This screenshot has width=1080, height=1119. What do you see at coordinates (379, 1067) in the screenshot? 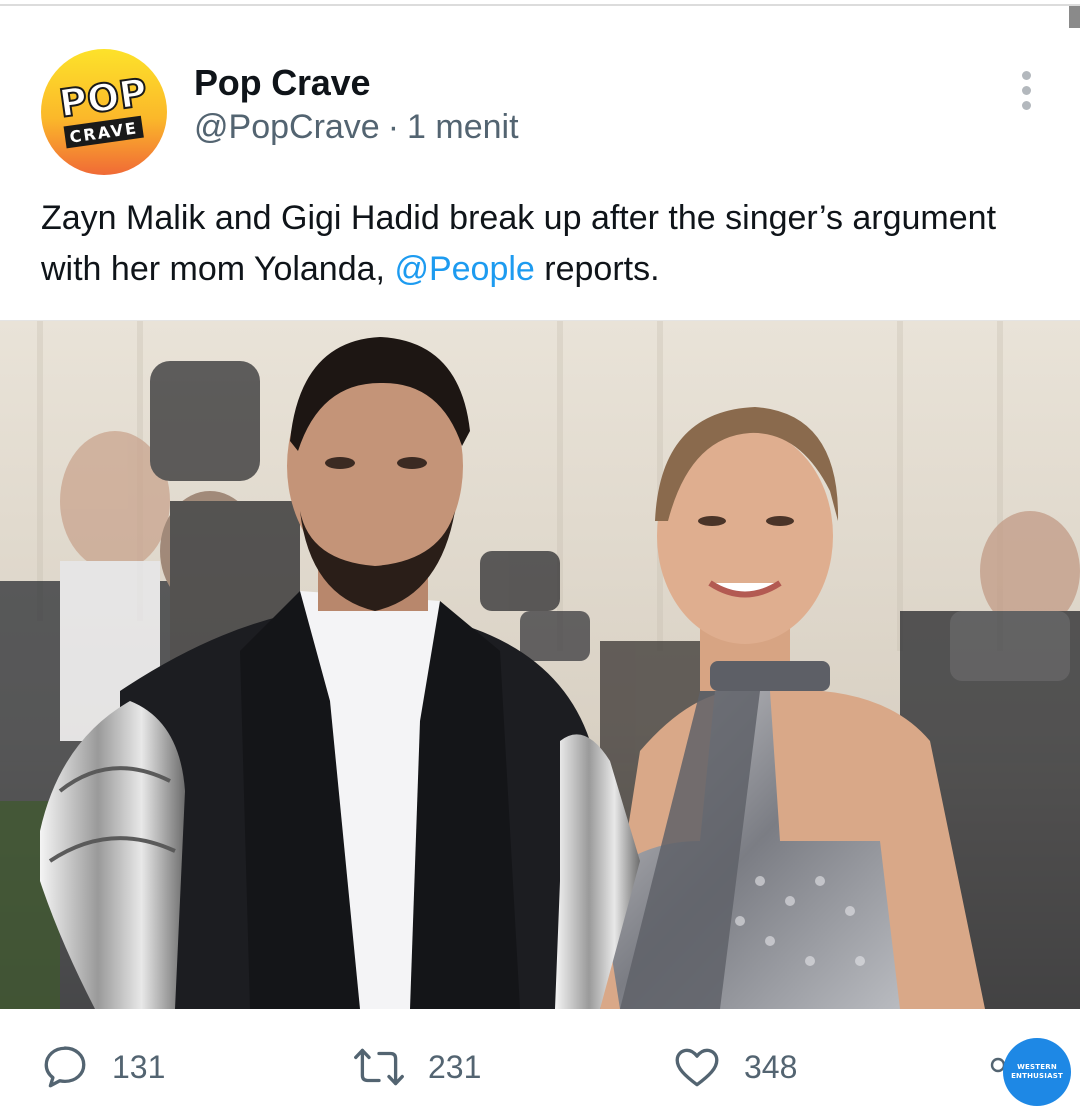
I see `retweet-icon` at bounding box center [379, 1067].